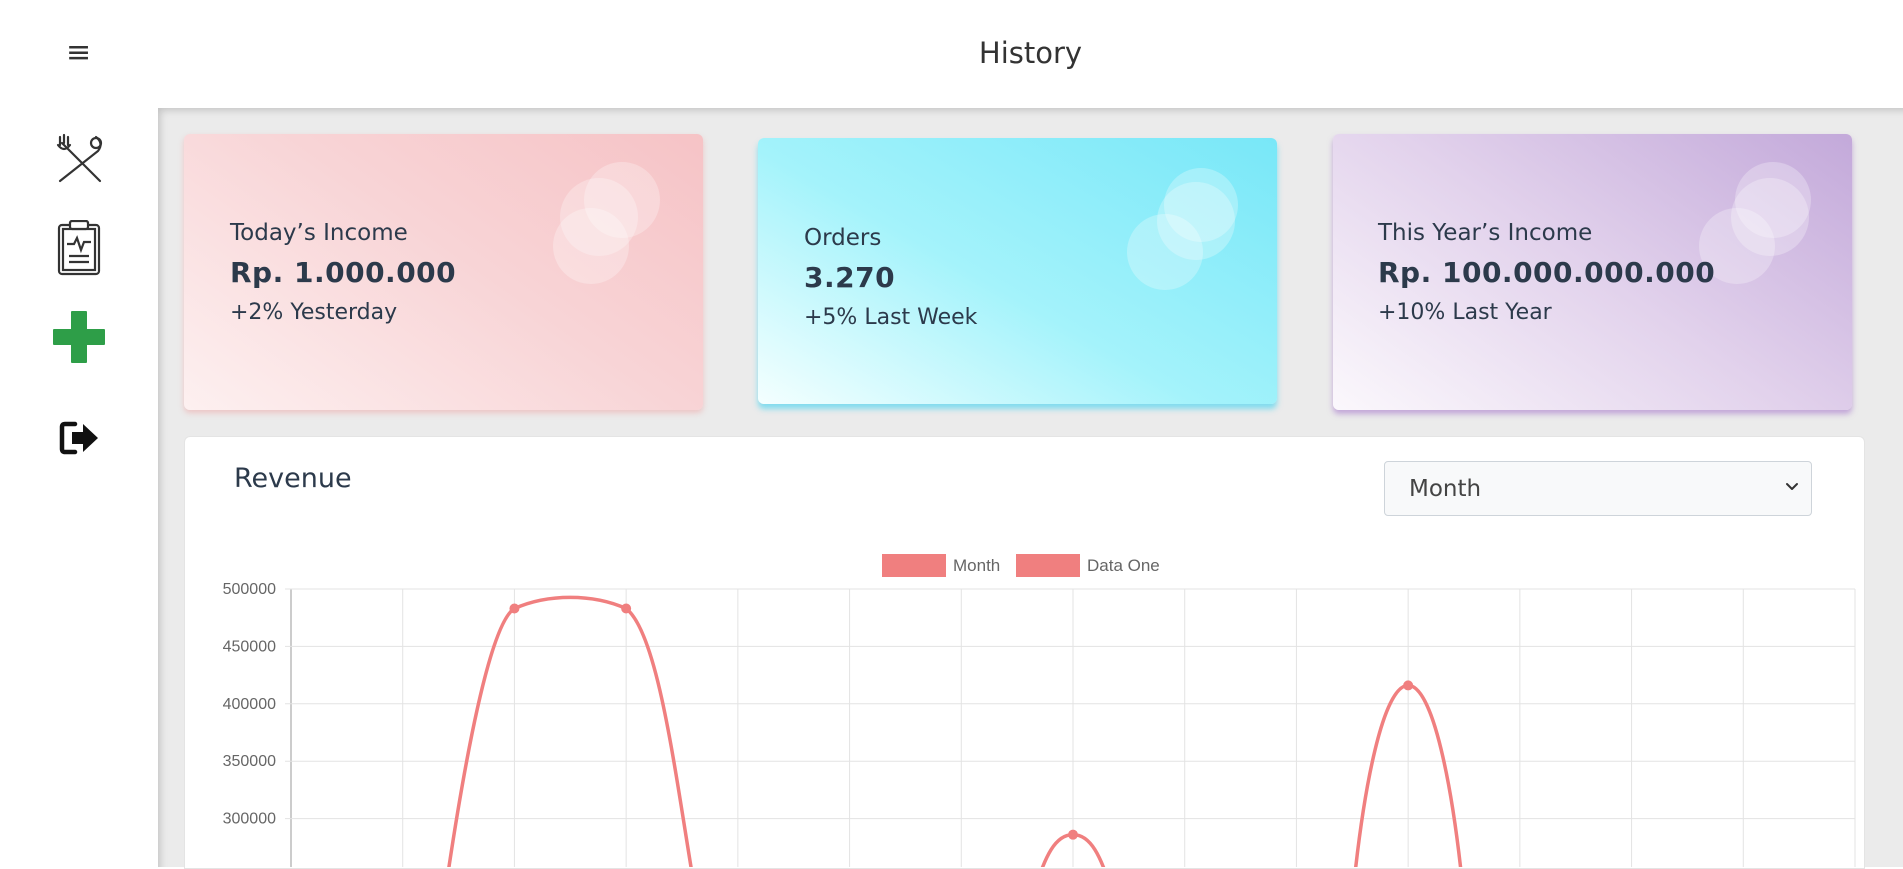 This screenshot has width=1903, height=869. Describe the element at coordinates (843, 238) in the screenshot. I see `card-label: Orders` at that location.